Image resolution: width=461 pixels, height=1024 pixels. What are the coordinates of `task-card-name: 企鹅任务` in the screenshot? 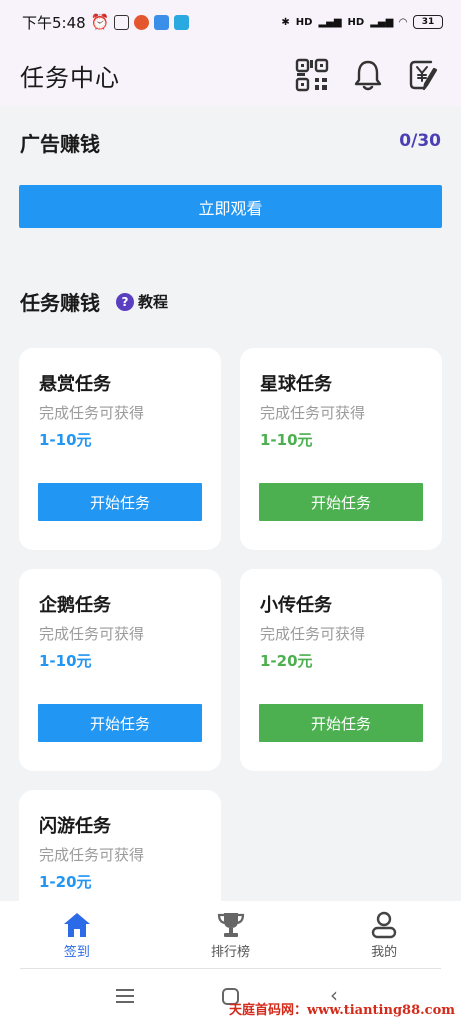 It's located at (75, 605).